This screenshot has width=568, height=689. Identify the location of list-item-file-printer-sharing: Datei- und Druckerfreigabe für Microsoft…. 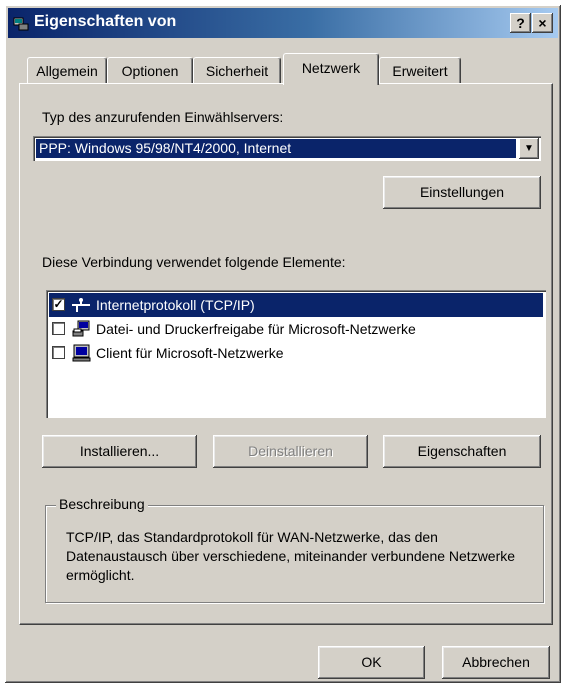
(296, 329).